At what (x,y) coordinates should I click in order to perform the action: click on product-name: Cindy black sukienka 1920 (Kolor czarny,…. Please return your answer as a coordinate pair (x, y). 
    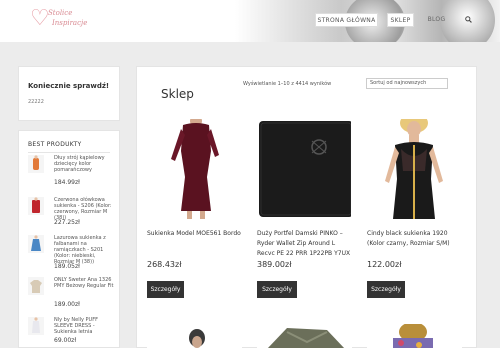
    Looking at the image, I should click on (415, 239).